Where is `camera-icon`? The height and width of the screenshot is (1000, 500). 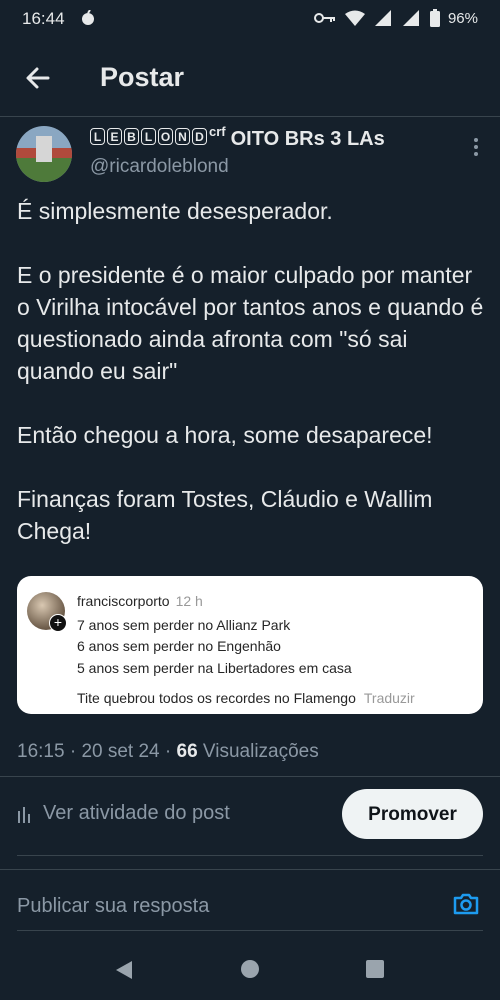
camera-icon is located at coordinates (466, 904).